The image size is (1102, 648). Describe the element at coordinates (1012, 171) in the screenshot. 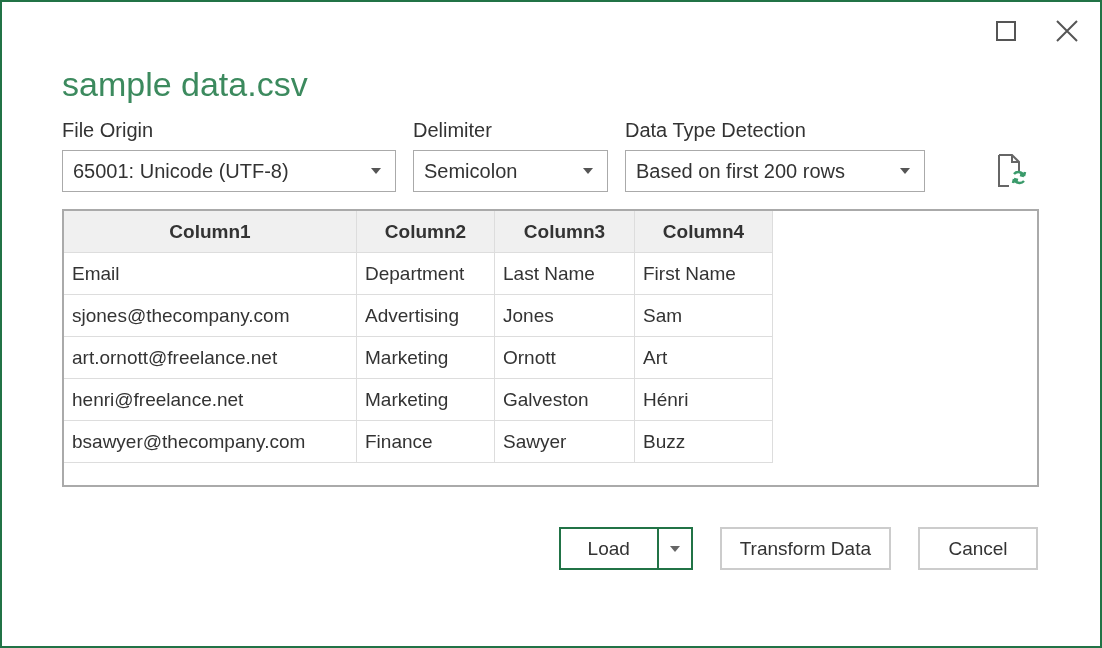

I see `file-refresh-icon` at that location.